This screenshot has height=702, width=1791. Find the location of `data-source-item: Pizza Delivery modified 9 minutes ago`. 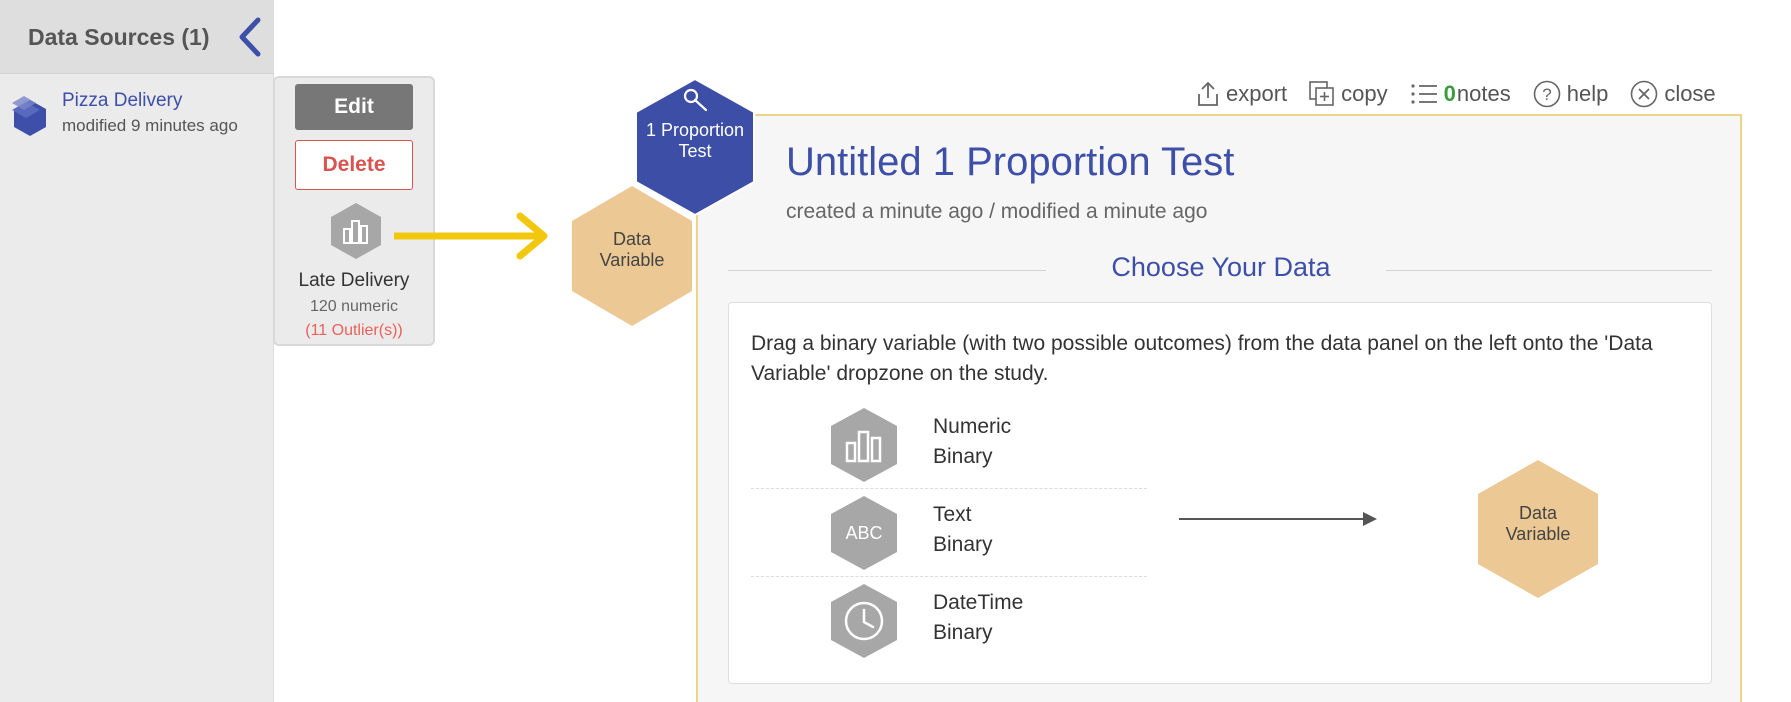

data-source-item: Pizza Delivery modified 9 minutes ago is located at coordinates (139, 116).